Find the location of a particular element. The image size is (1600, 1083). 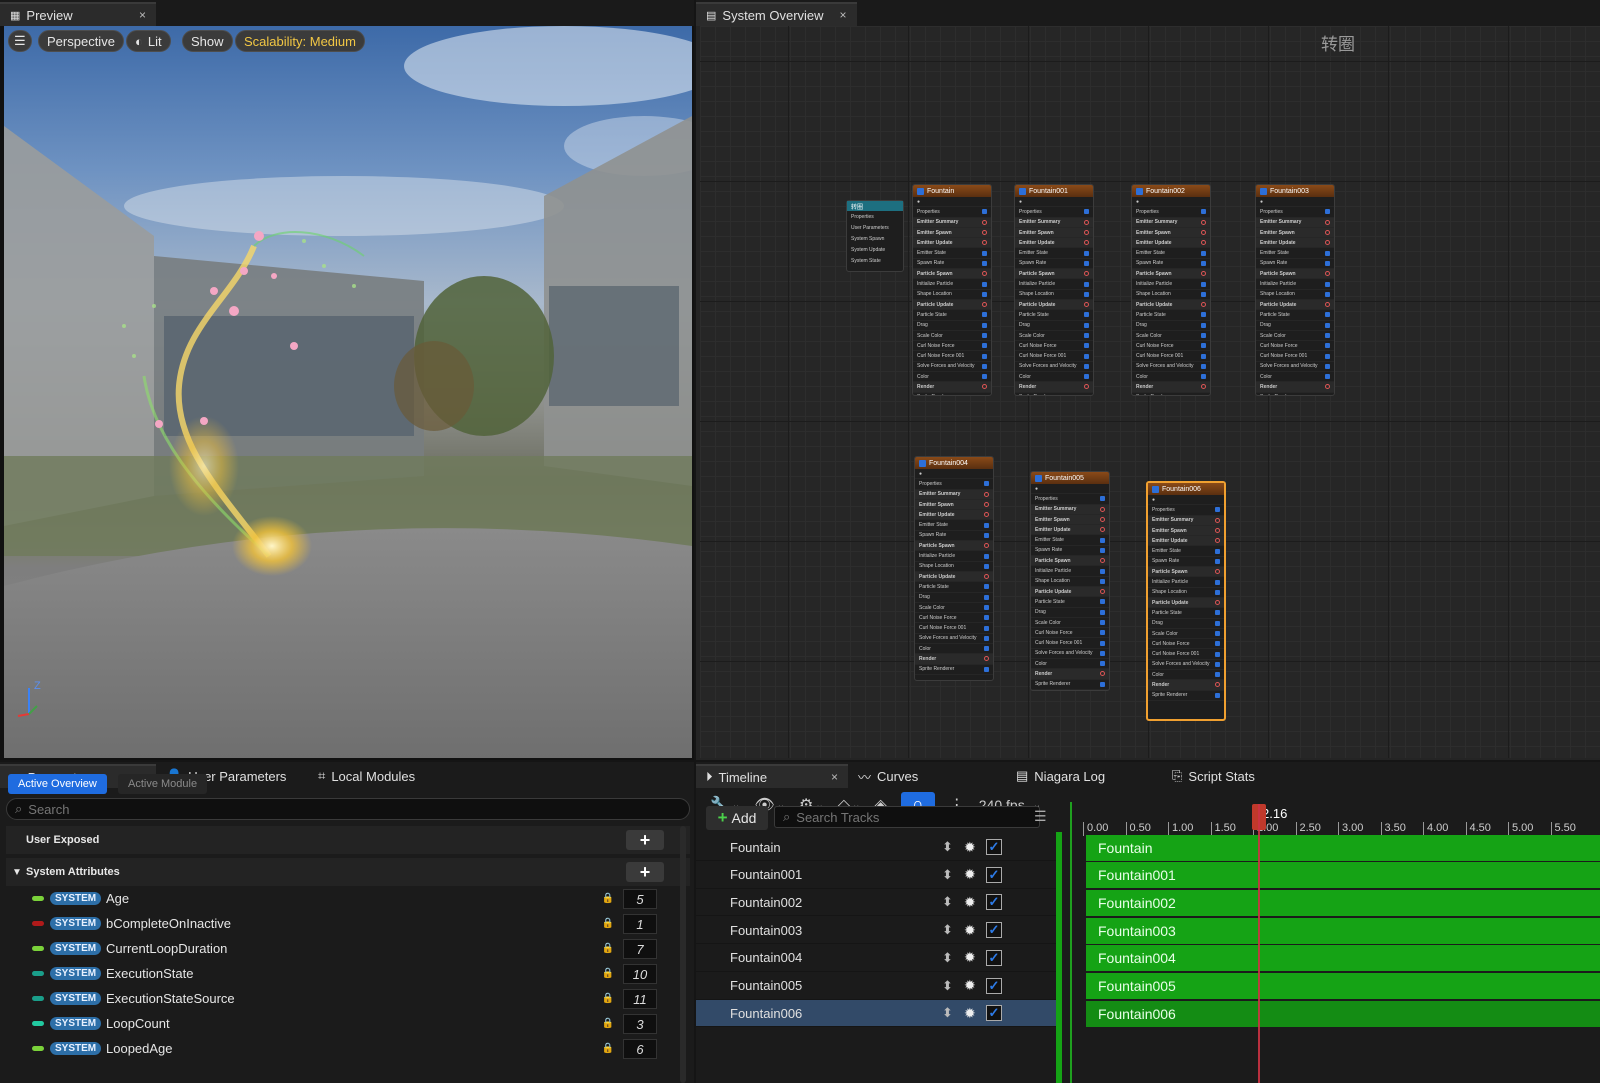

track-lane: Fountain005 is located at coordinates (1343, 986).